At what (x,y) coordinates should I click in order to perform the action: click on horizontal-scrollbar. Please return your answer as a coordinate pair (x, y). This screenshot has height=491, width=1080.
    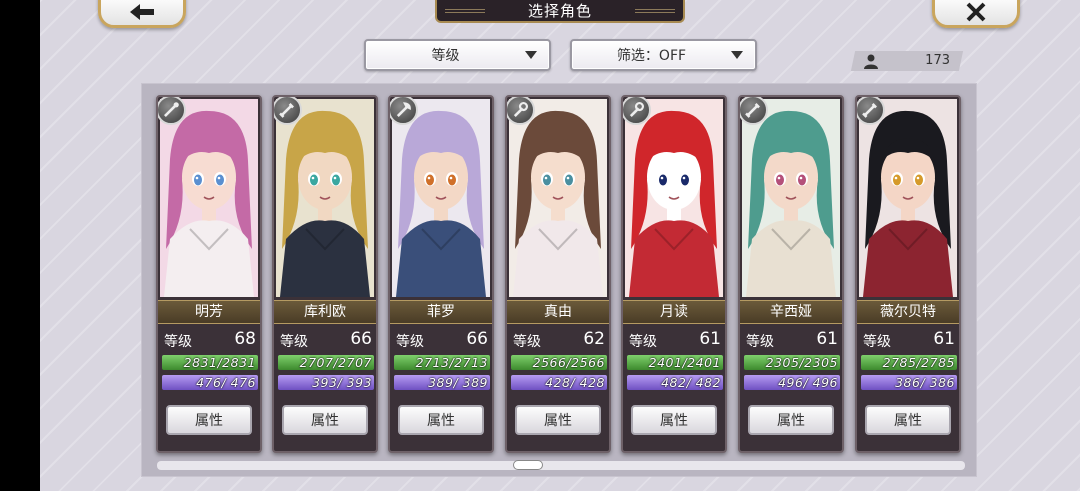
    Looking at the image, I should click on (561, 465).